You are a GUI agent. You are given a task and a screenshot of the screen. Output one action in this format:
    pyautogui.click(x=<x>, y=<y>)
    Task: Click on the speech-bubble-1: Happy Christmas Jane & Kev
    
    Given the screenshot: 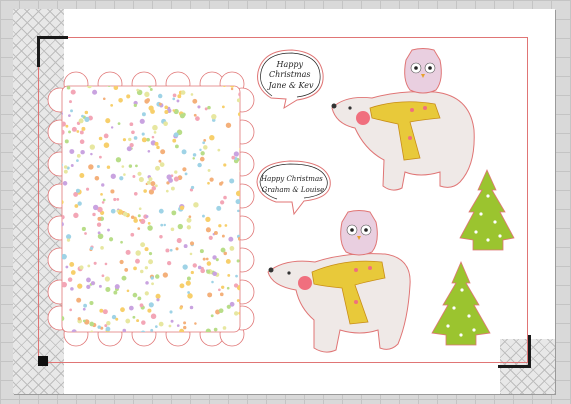 What is the action you would take?
    pyautogui.click(x=290, y=79)
    